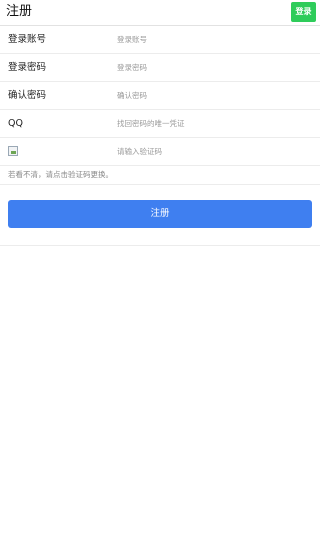  I want to click on qq-label: QQ, so click(15, 123).